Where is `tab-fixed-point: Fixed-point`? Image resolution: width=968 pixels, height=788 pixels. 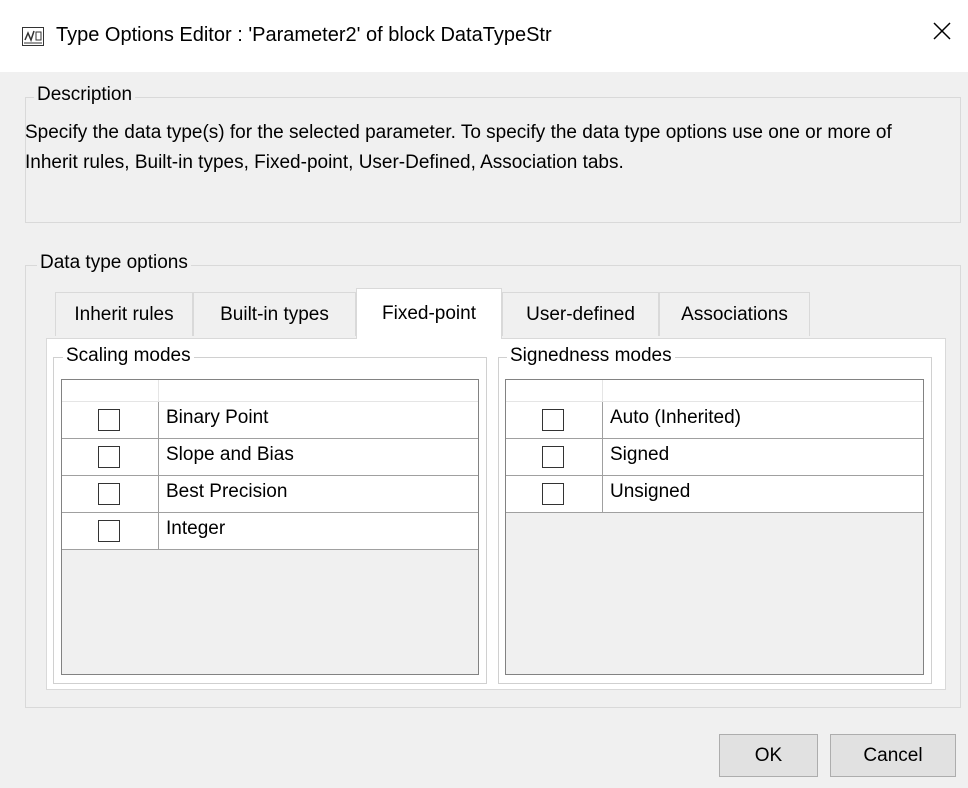
tab-fixed-point: Fixed-point is located at coordinates (429, 313).